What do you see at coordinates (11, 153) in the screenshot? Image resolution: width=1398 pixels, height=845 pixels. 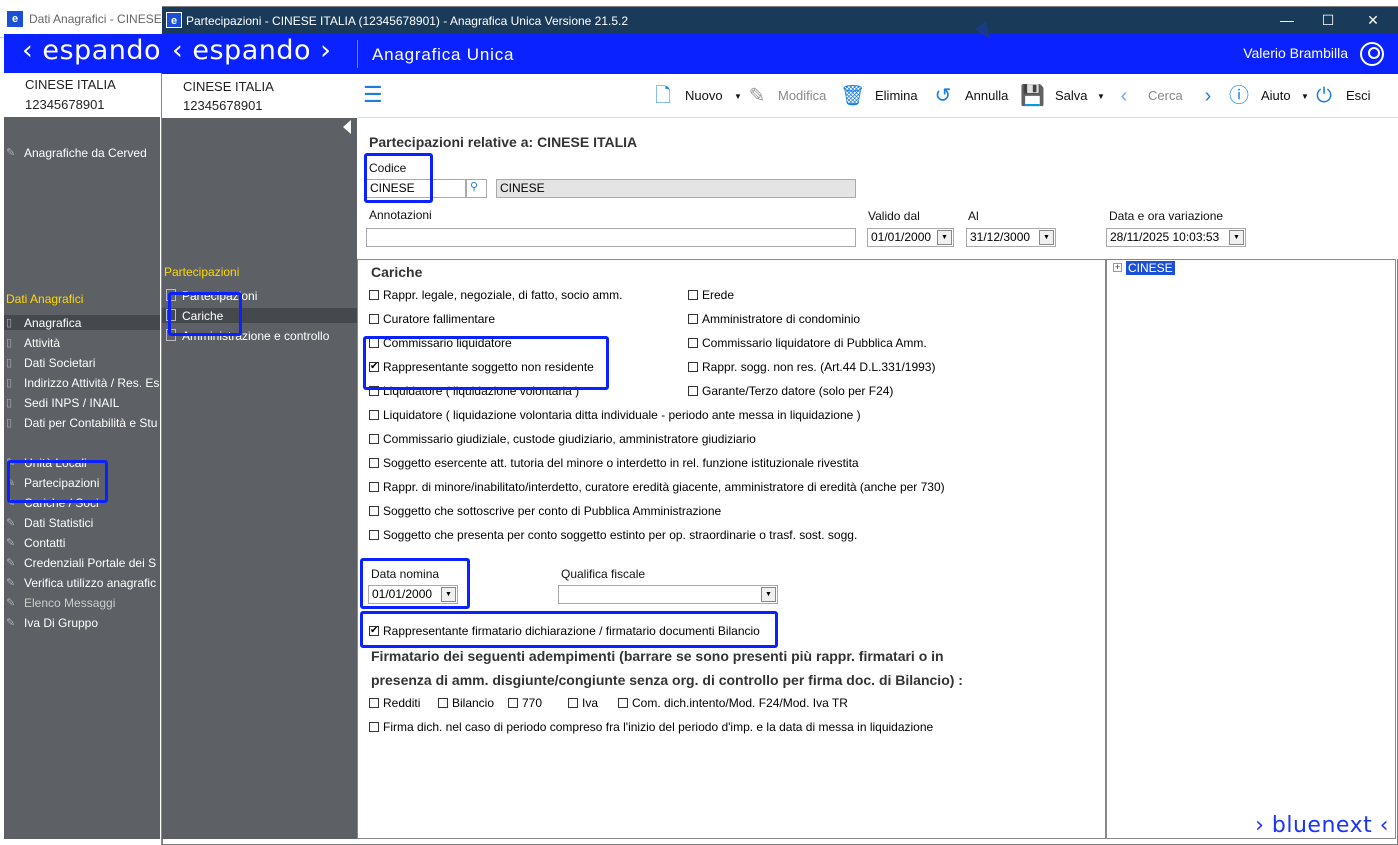 I see `pencil-icon: ✎` at bounding box center [11, 153].